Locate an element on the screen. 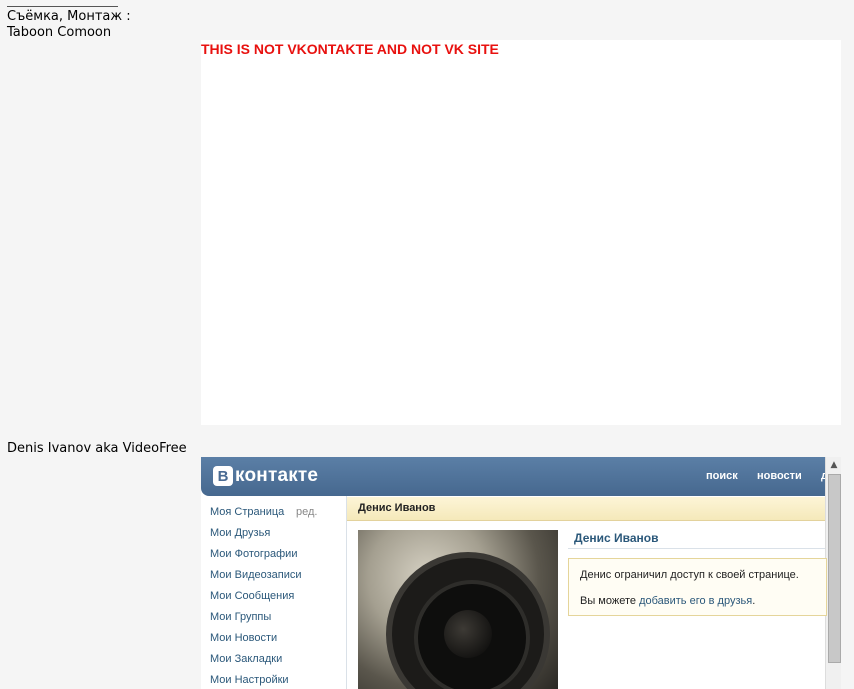 The width and height of the screenshot is (854, 689). sidebar-item-my-page: Моя Страница is located at coordinates (247, 512).